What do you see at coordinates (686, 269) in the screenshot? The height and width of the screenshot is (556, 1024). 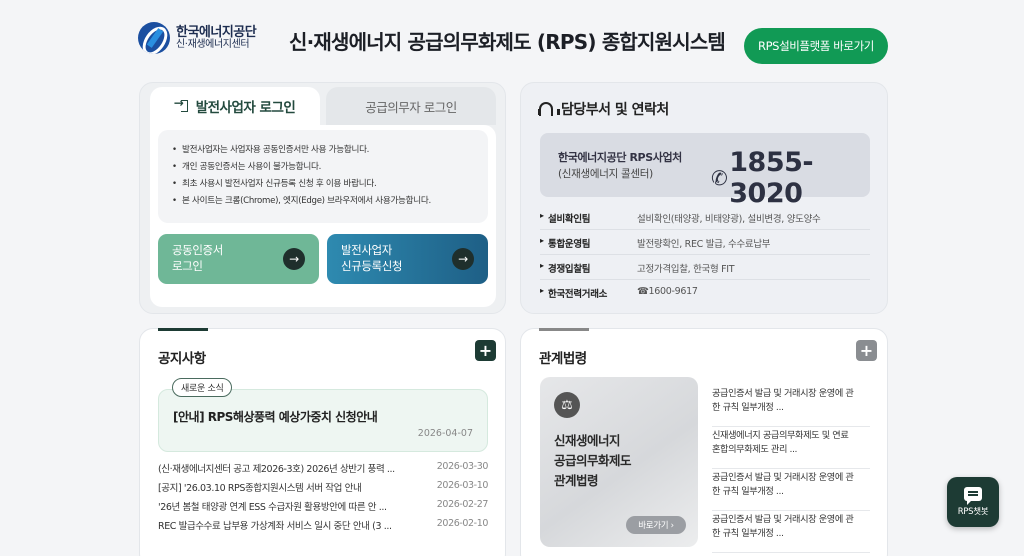 I see `dept-desc: 고정가격입찰, 한국형 FIT` at bounding box center [686, 269].